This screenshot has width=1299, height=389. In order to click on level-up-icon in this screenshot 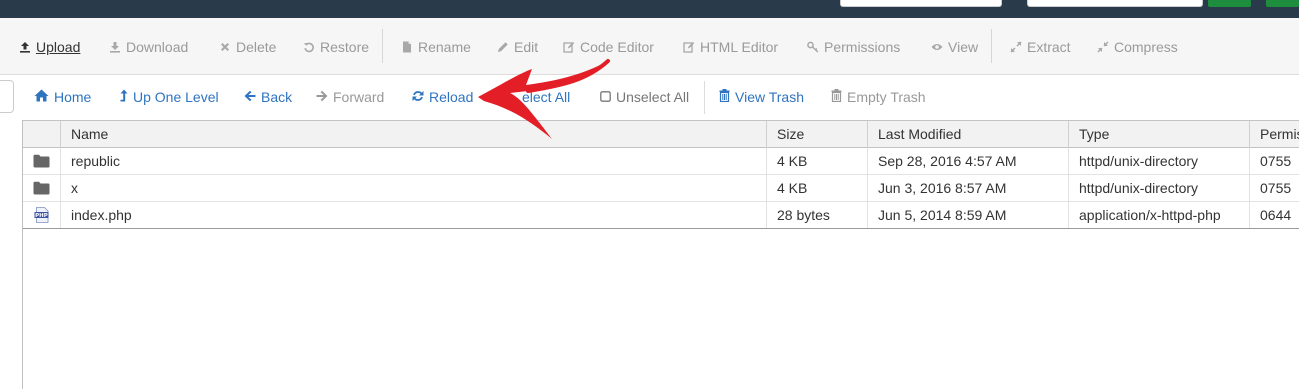, I will do `click(124, 97)`.